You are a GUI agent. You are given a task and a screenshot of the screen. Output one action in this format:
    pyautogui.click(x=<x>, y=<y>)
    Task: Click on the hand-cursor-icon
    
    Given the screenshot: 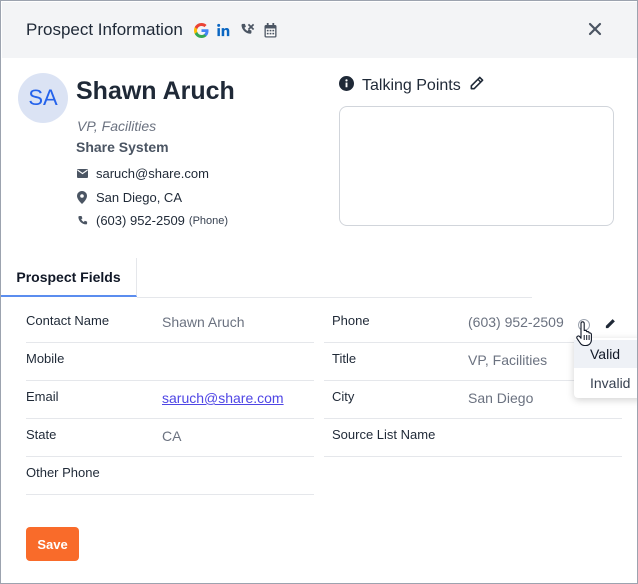 What is the action you would take?
    pyautogui.click(x=584, y=334)
    